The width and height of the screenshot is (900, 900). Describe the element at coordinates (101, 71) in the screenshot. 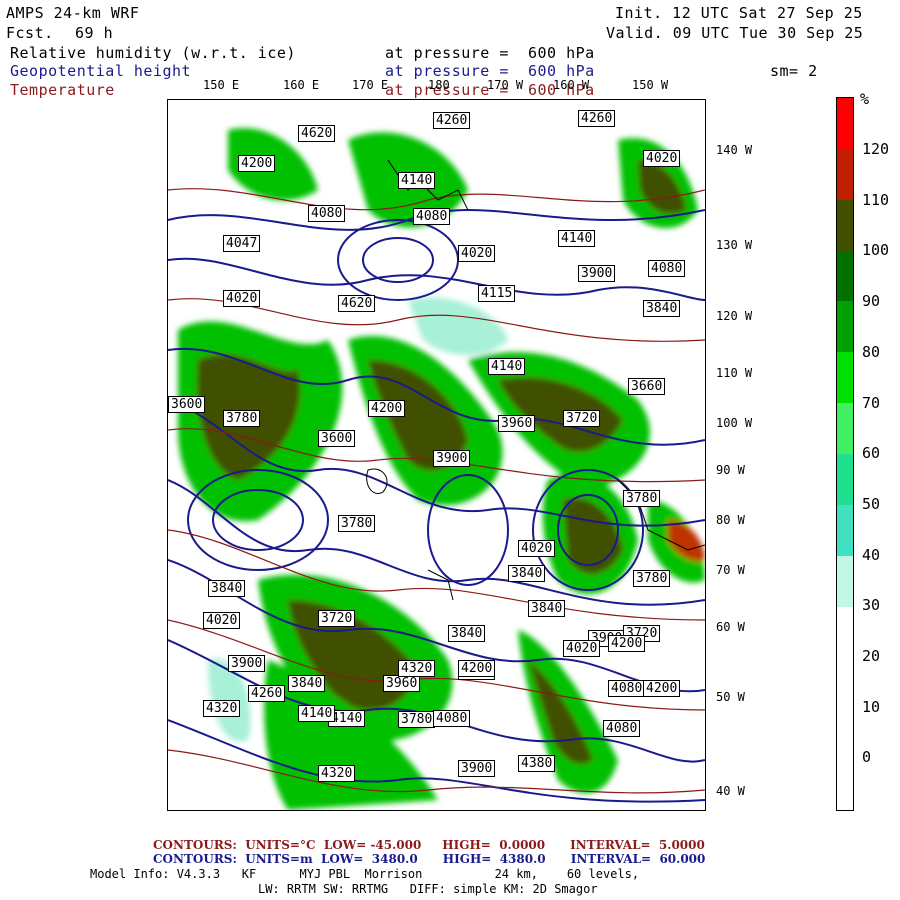

I see `field-height-label: Geopotential height` at that location.